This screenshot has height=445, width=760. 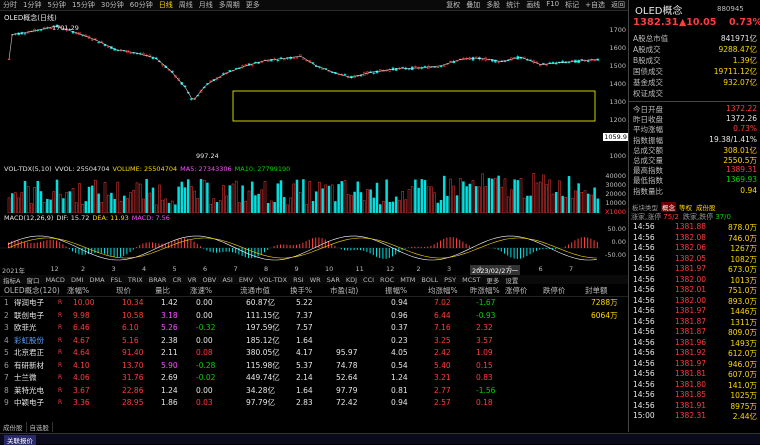 I want to click on stock-name: 联创电子, so click(x=29, y=315).